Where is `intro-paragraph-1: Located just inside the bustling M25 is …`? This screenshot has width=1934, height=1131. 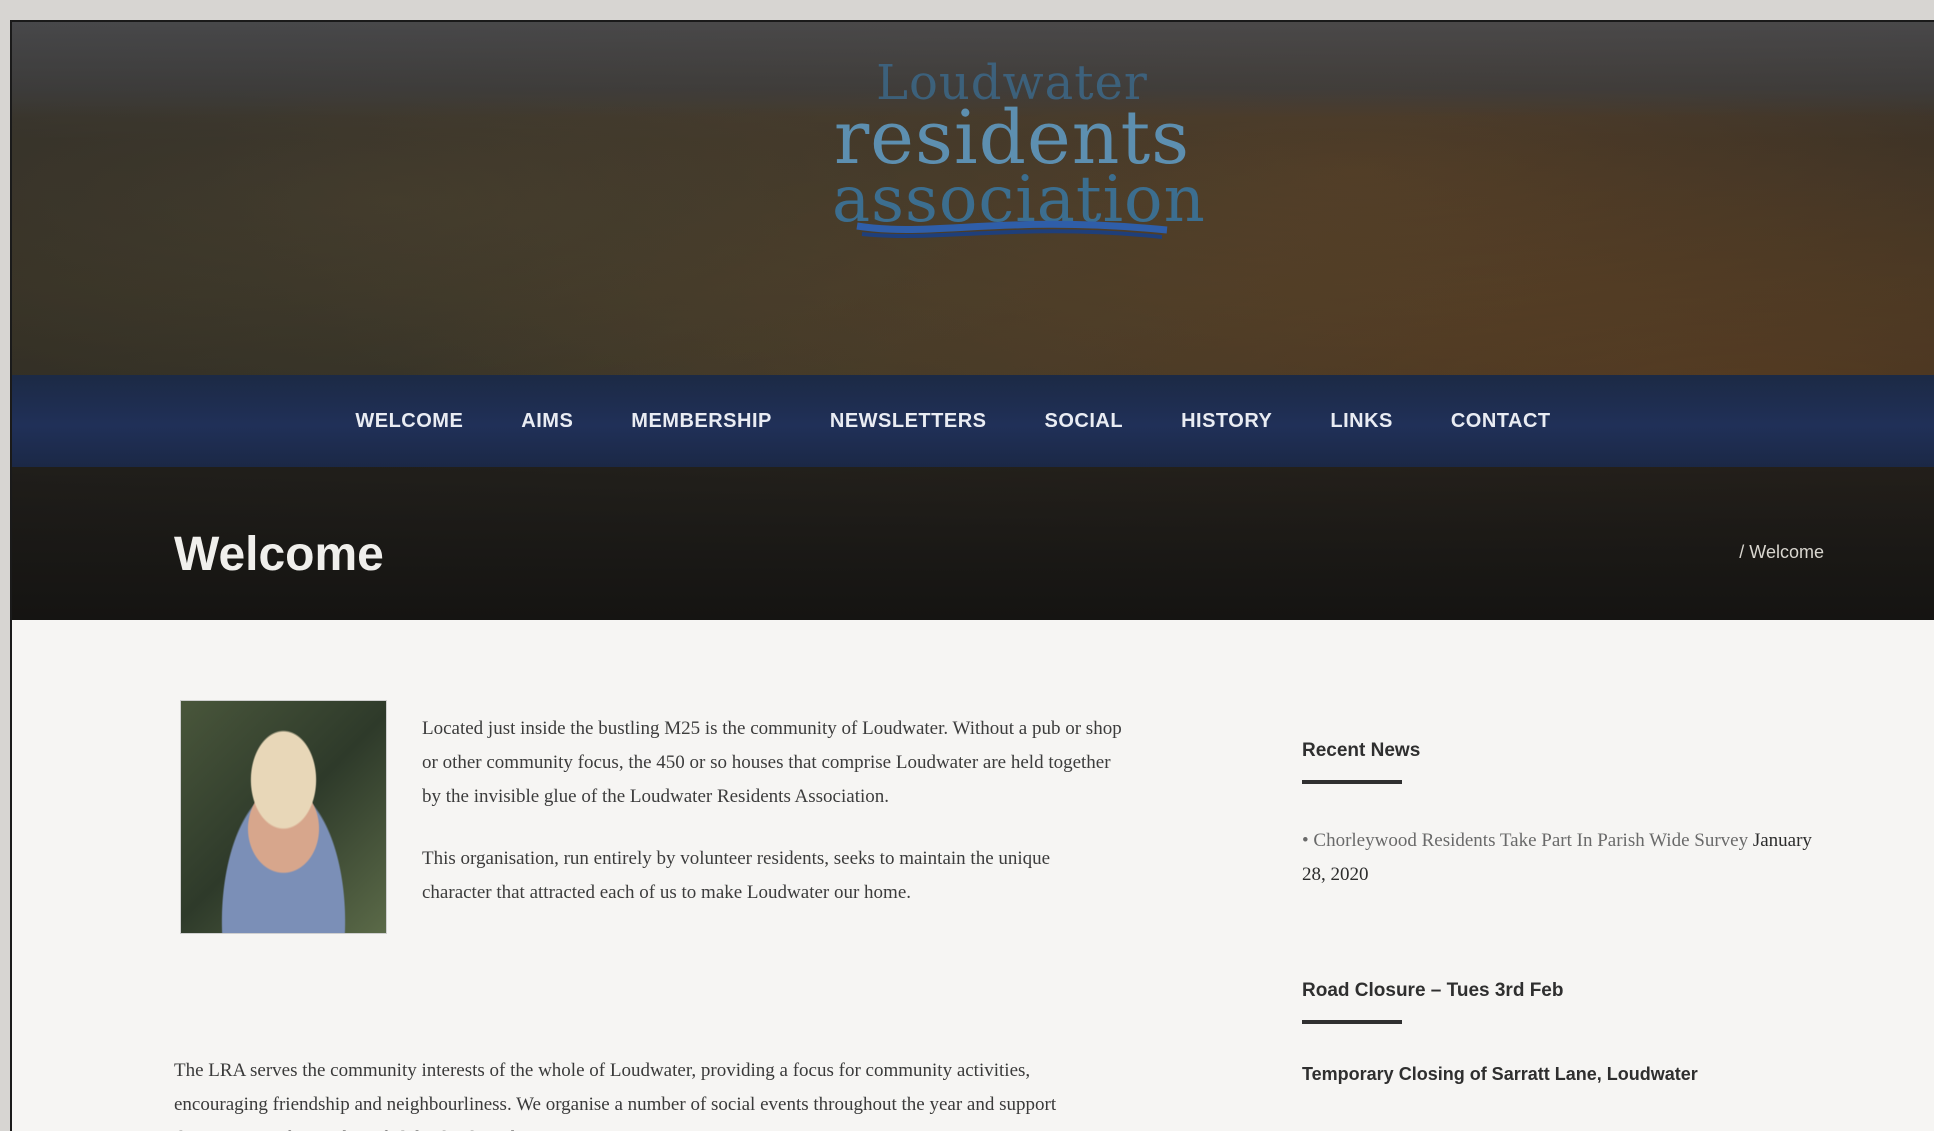
intro-paragraph-1: Located just inside the bustling M25 is … is located at coordinates (772, 762).